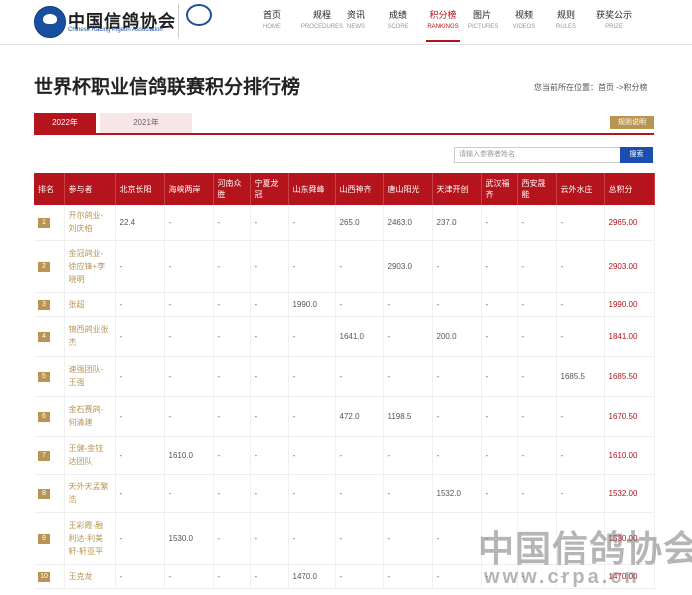 The width and height of the screenshot is (692, 595). I want to click on nav-label: 规程, so click(321, 15).